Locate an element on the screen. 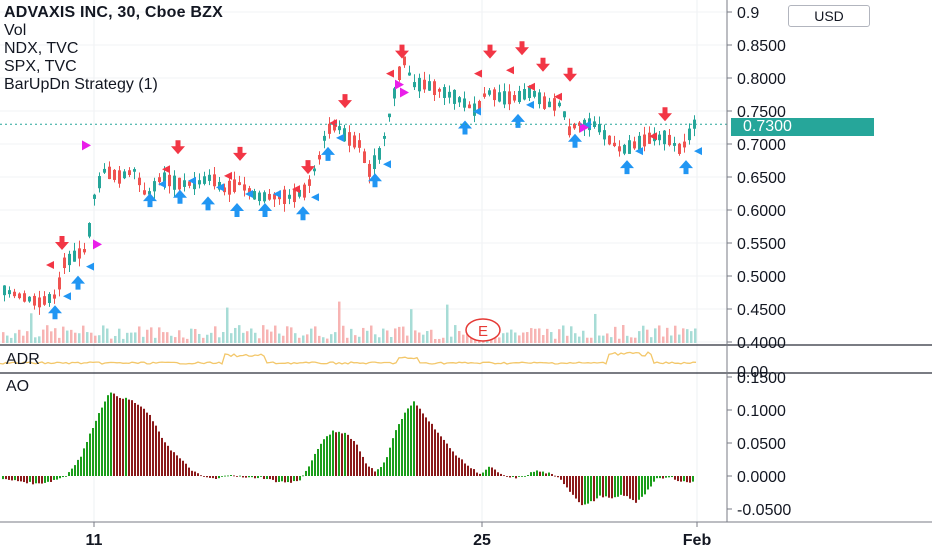  currency-button: USD is located at coordinates (829, 16).